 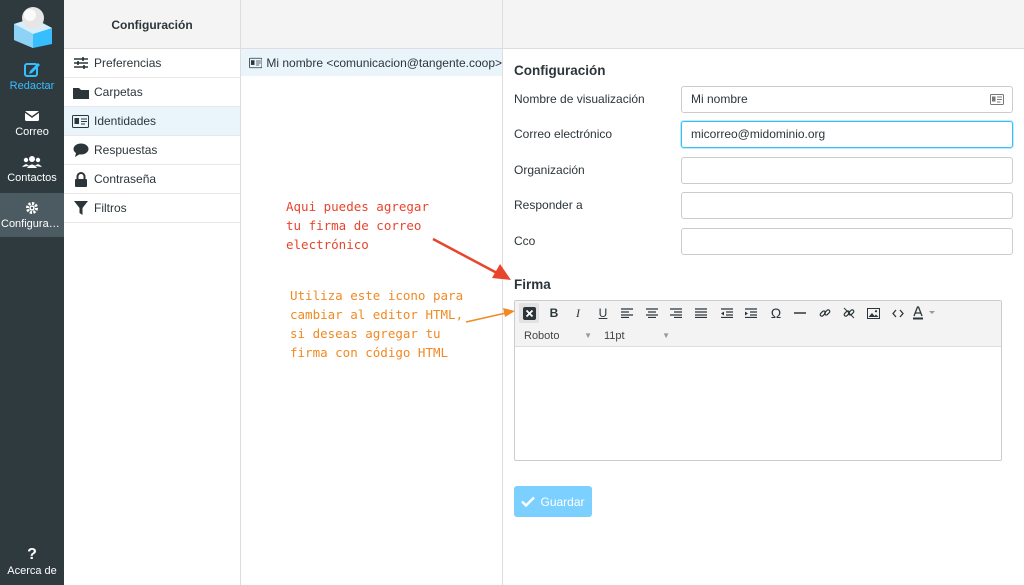 What do you see at coordinates (847, 241) in the screenshot?
I see `bcc-field` at bounding box center [847, 241].